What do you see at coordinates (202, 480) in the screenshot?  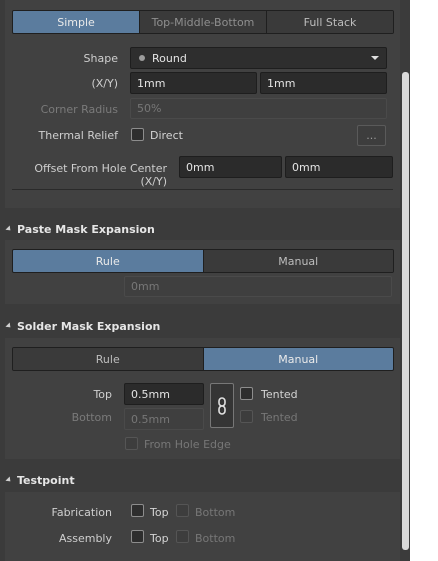 I see `testpoint-header: Testpoint` at bounding box center [202, 480].